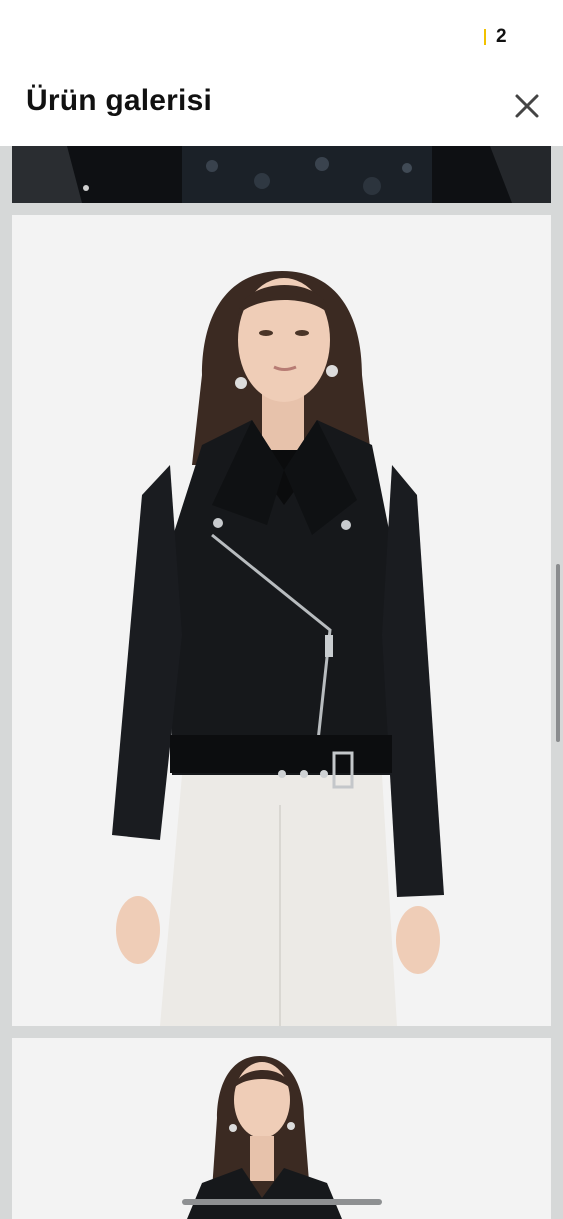 Image resolution: width=563 pixels, height=1219 pixels. I want to click on gallery-image-next, so click(281, 1128).